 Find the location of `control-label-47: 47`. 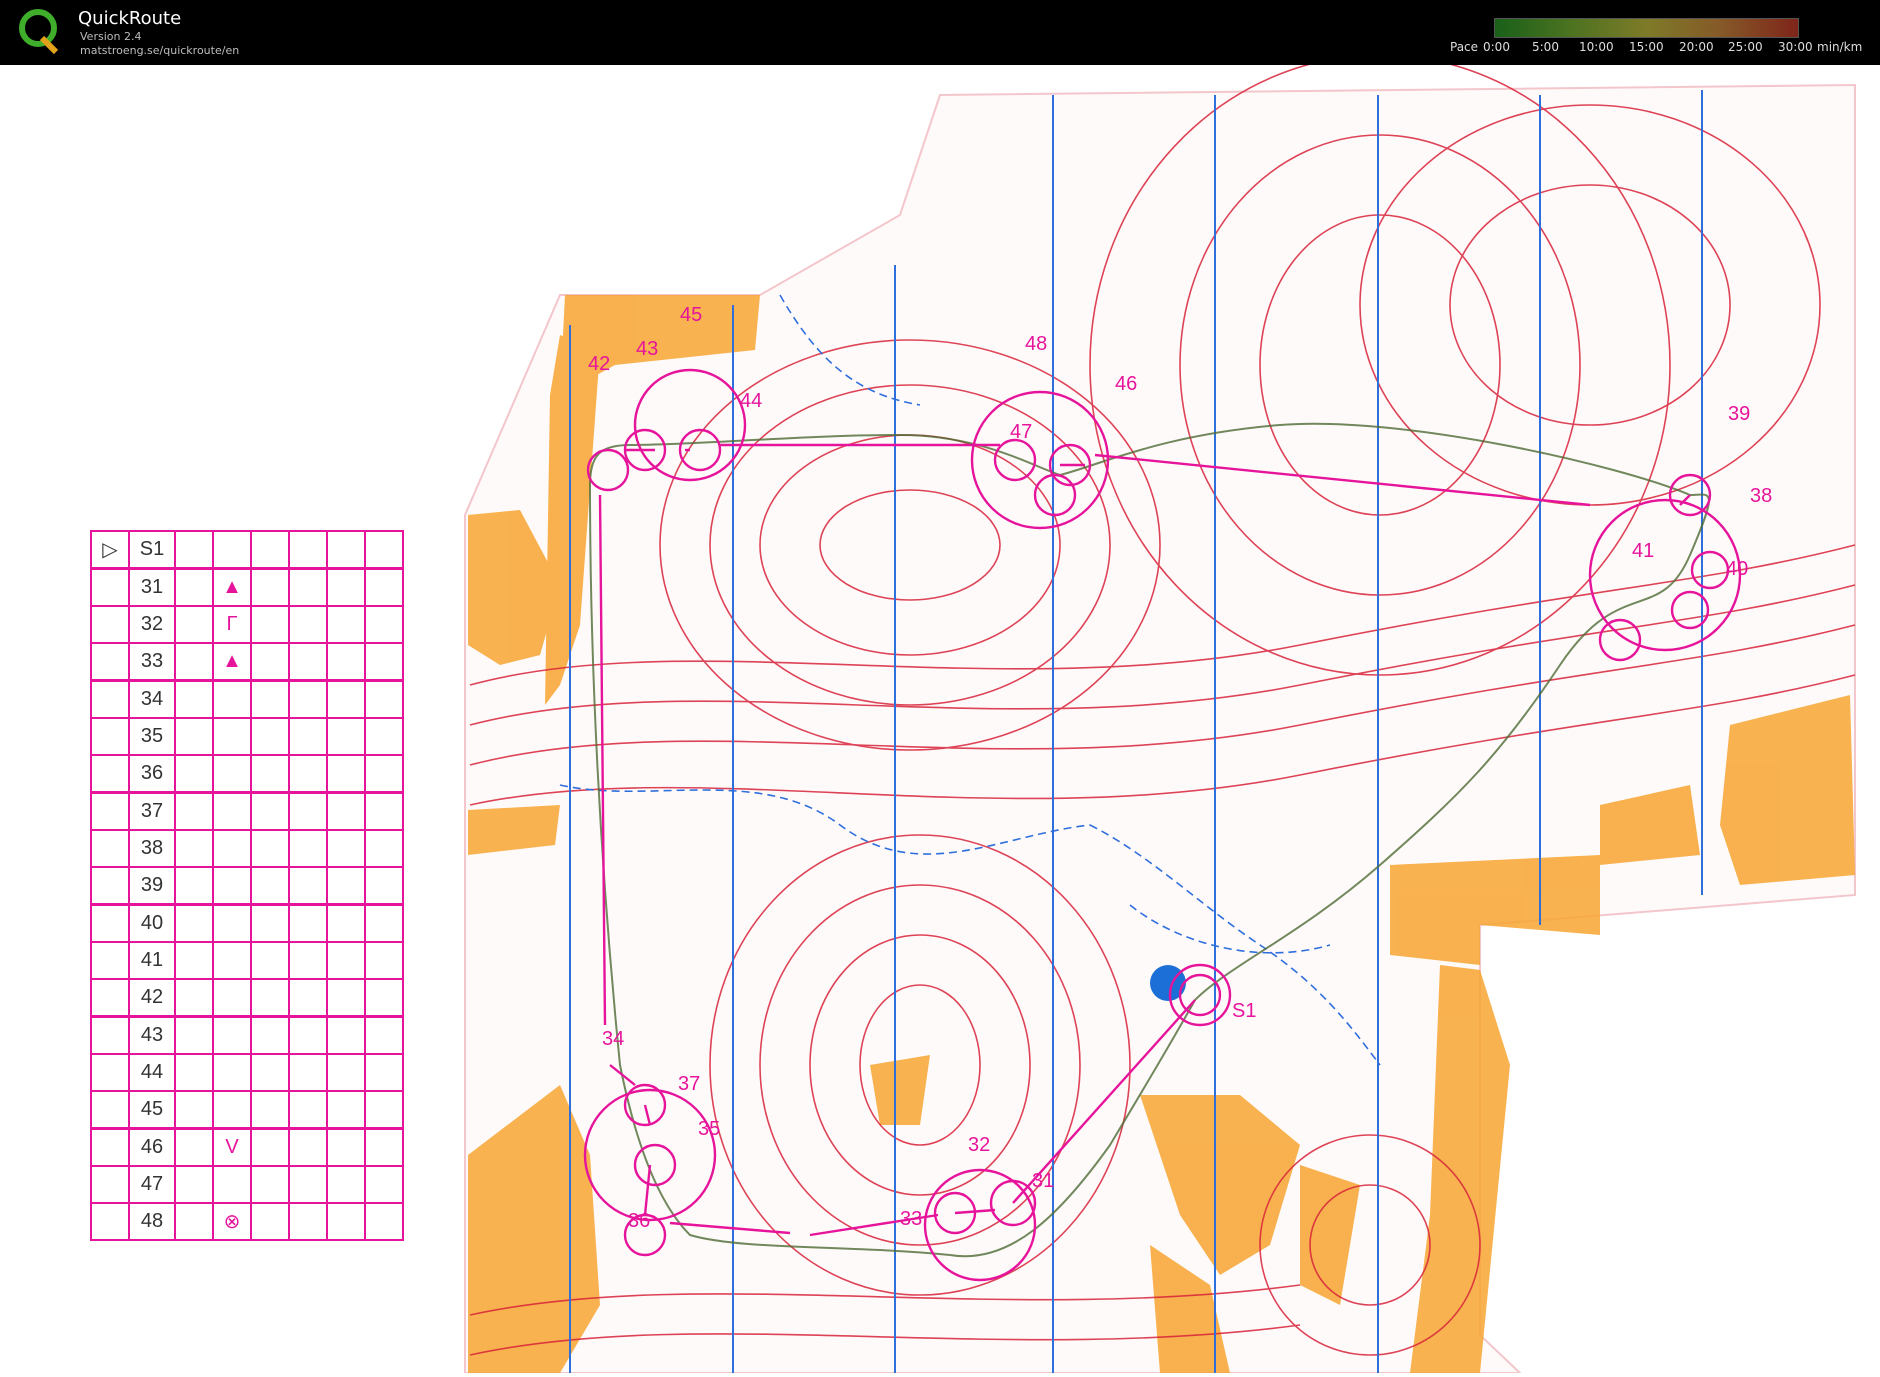

control-label-47: 47 is located at coordinates (1021, 432).